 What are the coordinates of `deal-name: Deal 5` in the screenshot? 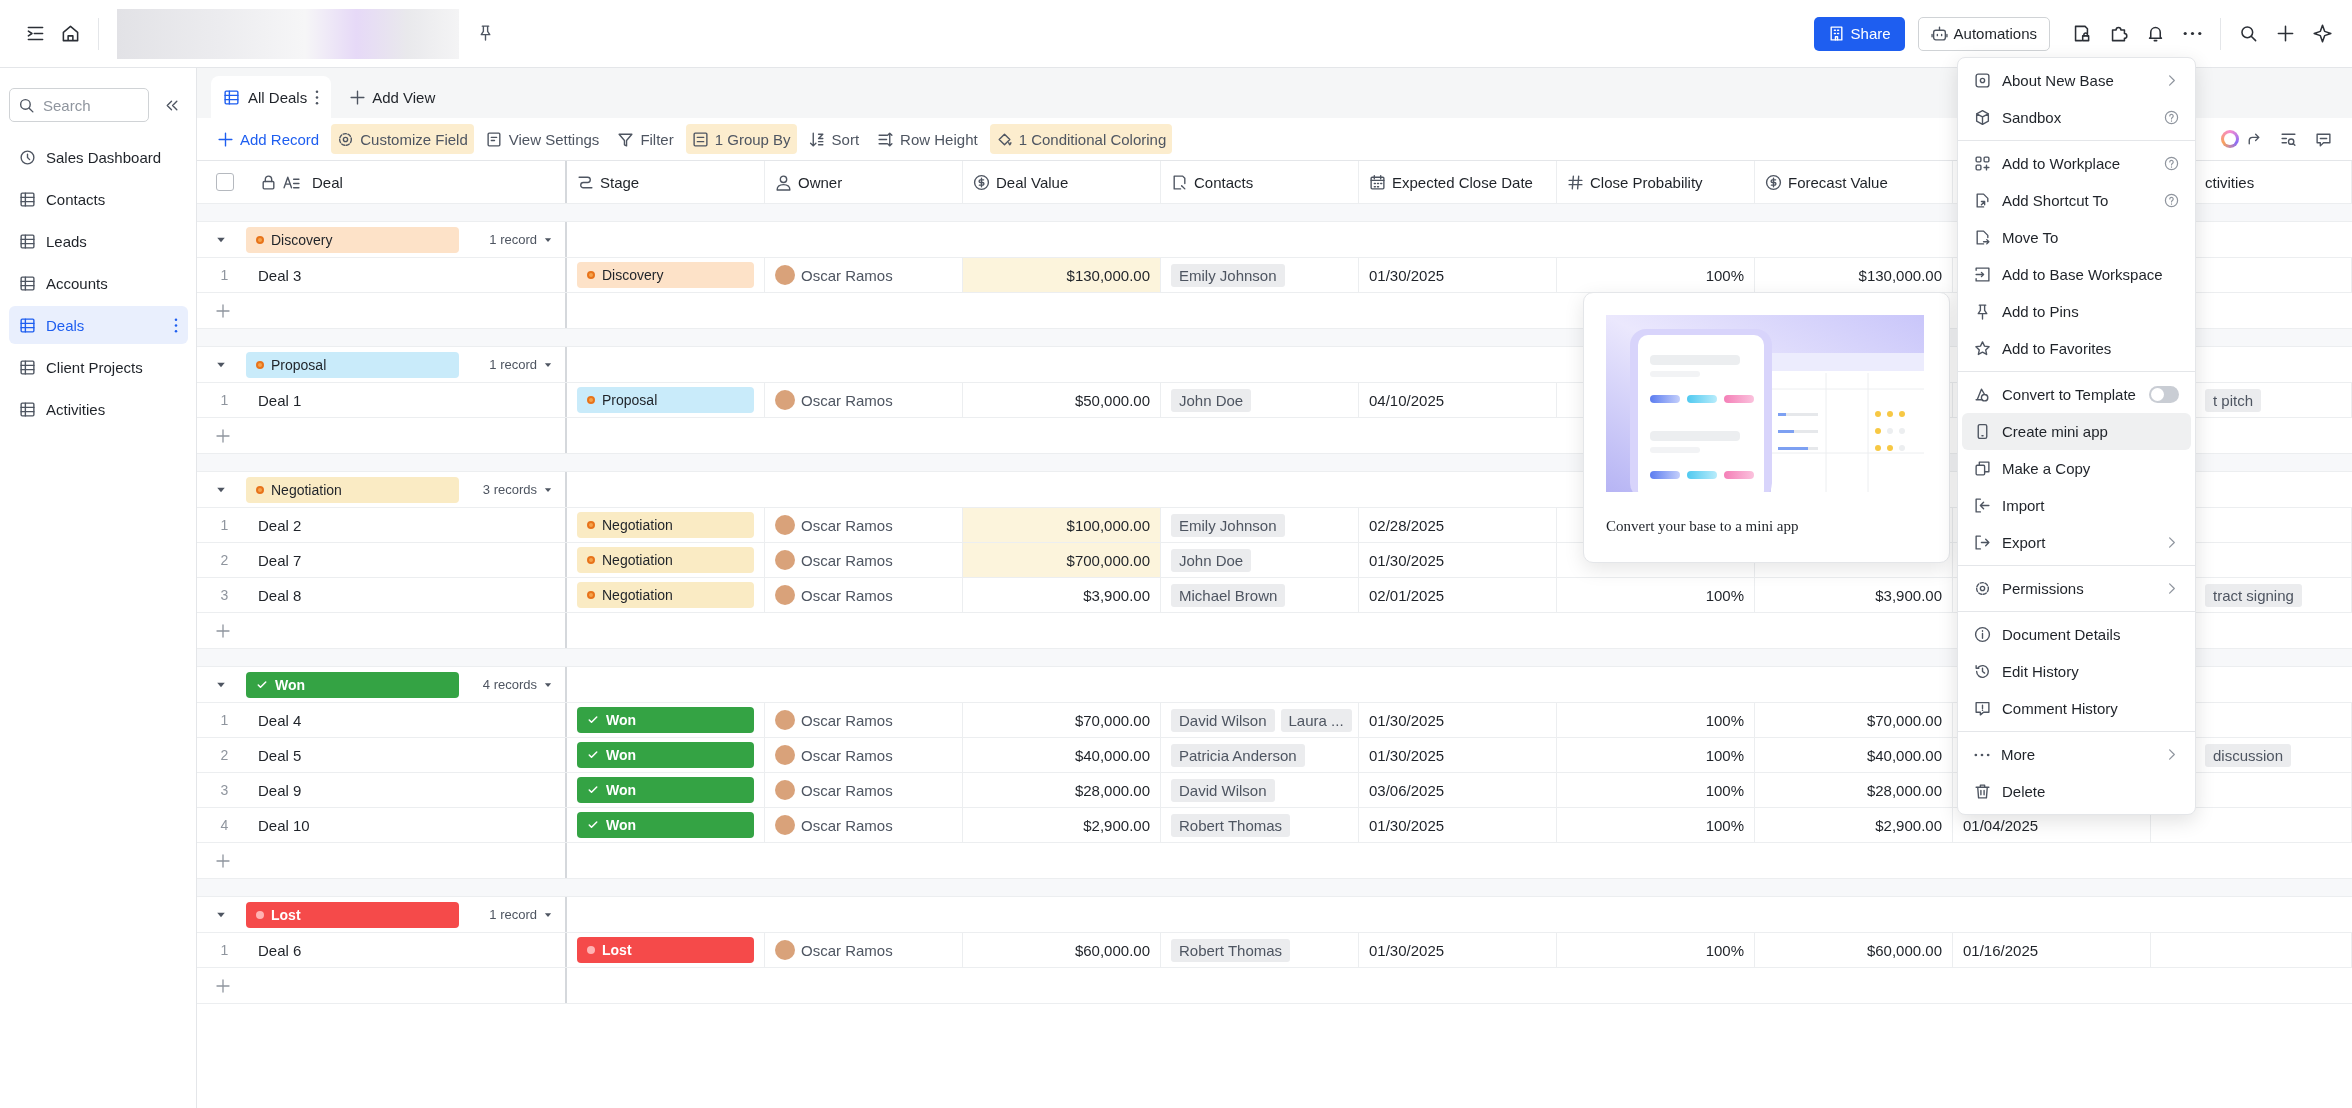 It's located at (280, 755).